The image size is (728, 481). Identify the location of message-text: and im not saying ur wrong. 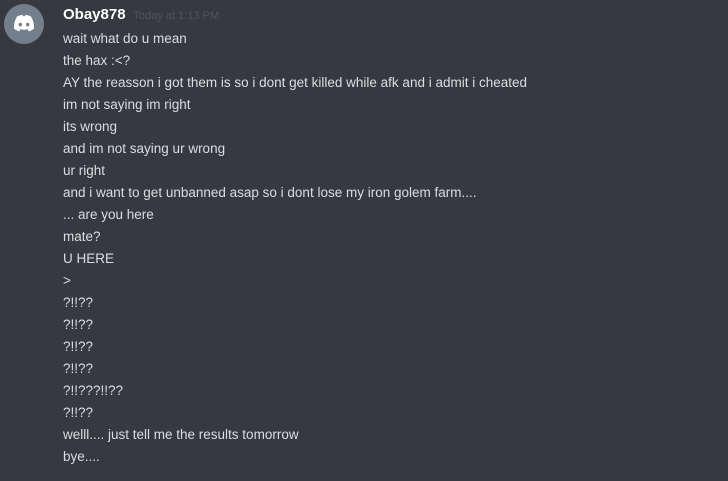
(144, 148).